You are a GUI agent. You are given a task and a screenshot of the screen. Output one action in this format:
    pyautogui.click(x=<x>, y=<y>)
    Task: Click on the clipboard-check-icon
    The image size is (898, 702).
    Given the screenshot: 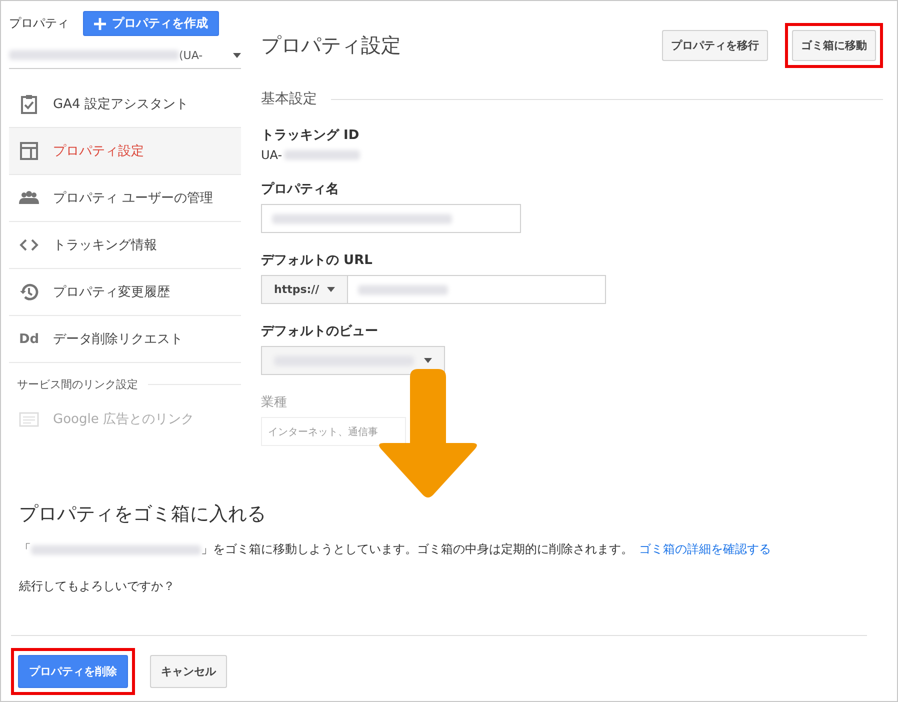 What is the action you would take?
    pyautogui.click(x=29, y=104)
    